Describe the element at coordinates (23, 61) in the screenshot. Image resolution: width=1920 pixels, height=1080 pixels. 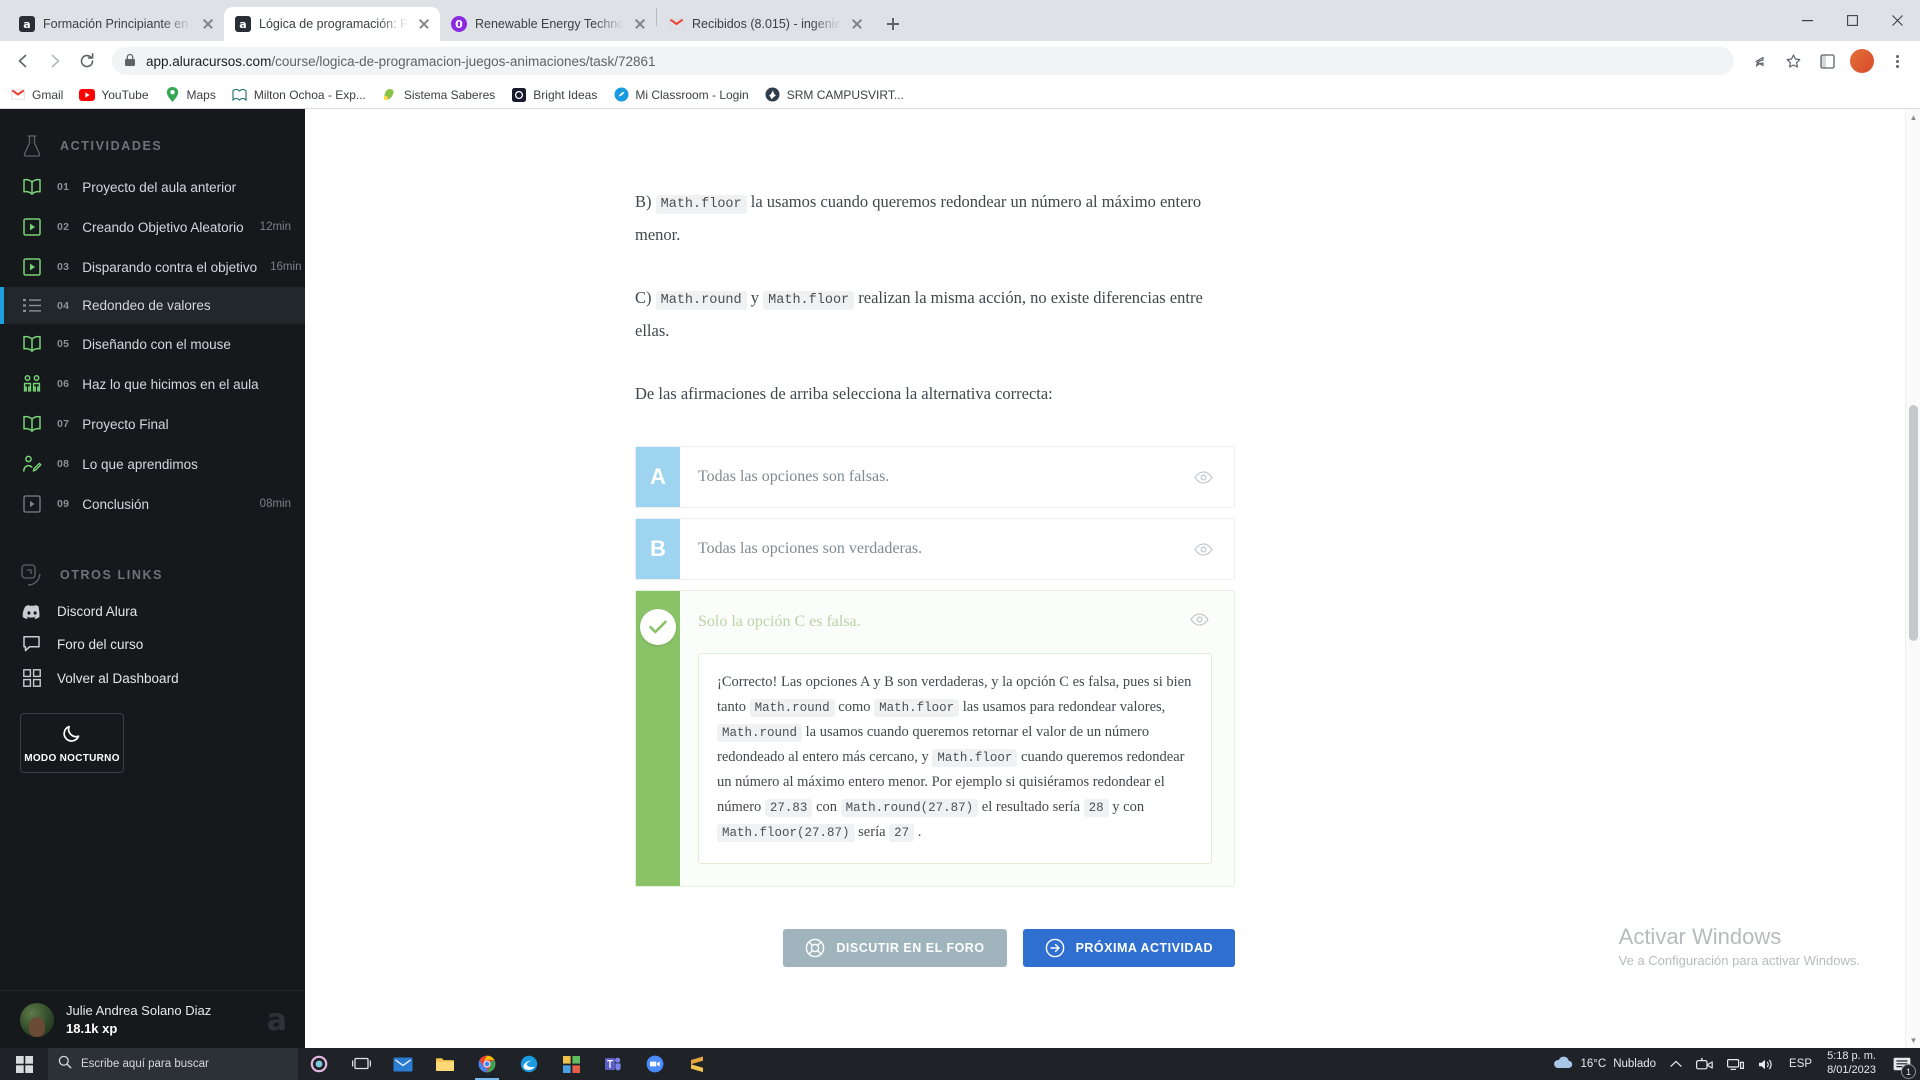
I see `back-arrow-icon` at that location.